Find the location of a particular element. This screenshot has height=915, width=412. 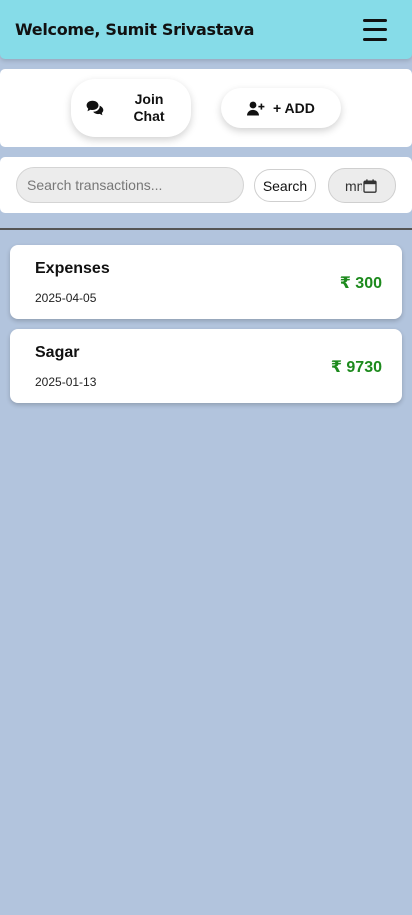

transaction-name: Expenses is located at coordinates (72, 268).